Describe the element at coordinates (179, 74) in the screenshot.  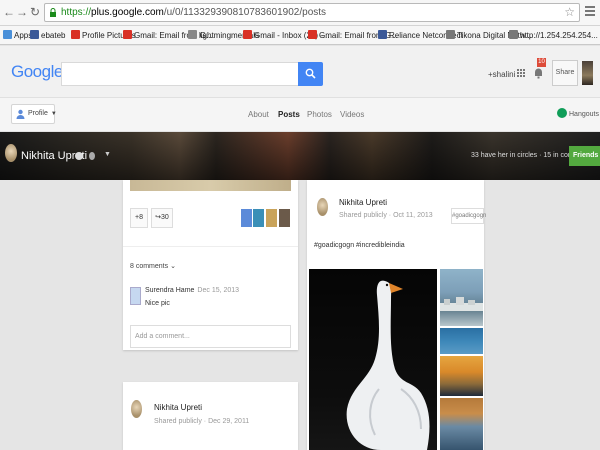
I see `search-input` at that location.